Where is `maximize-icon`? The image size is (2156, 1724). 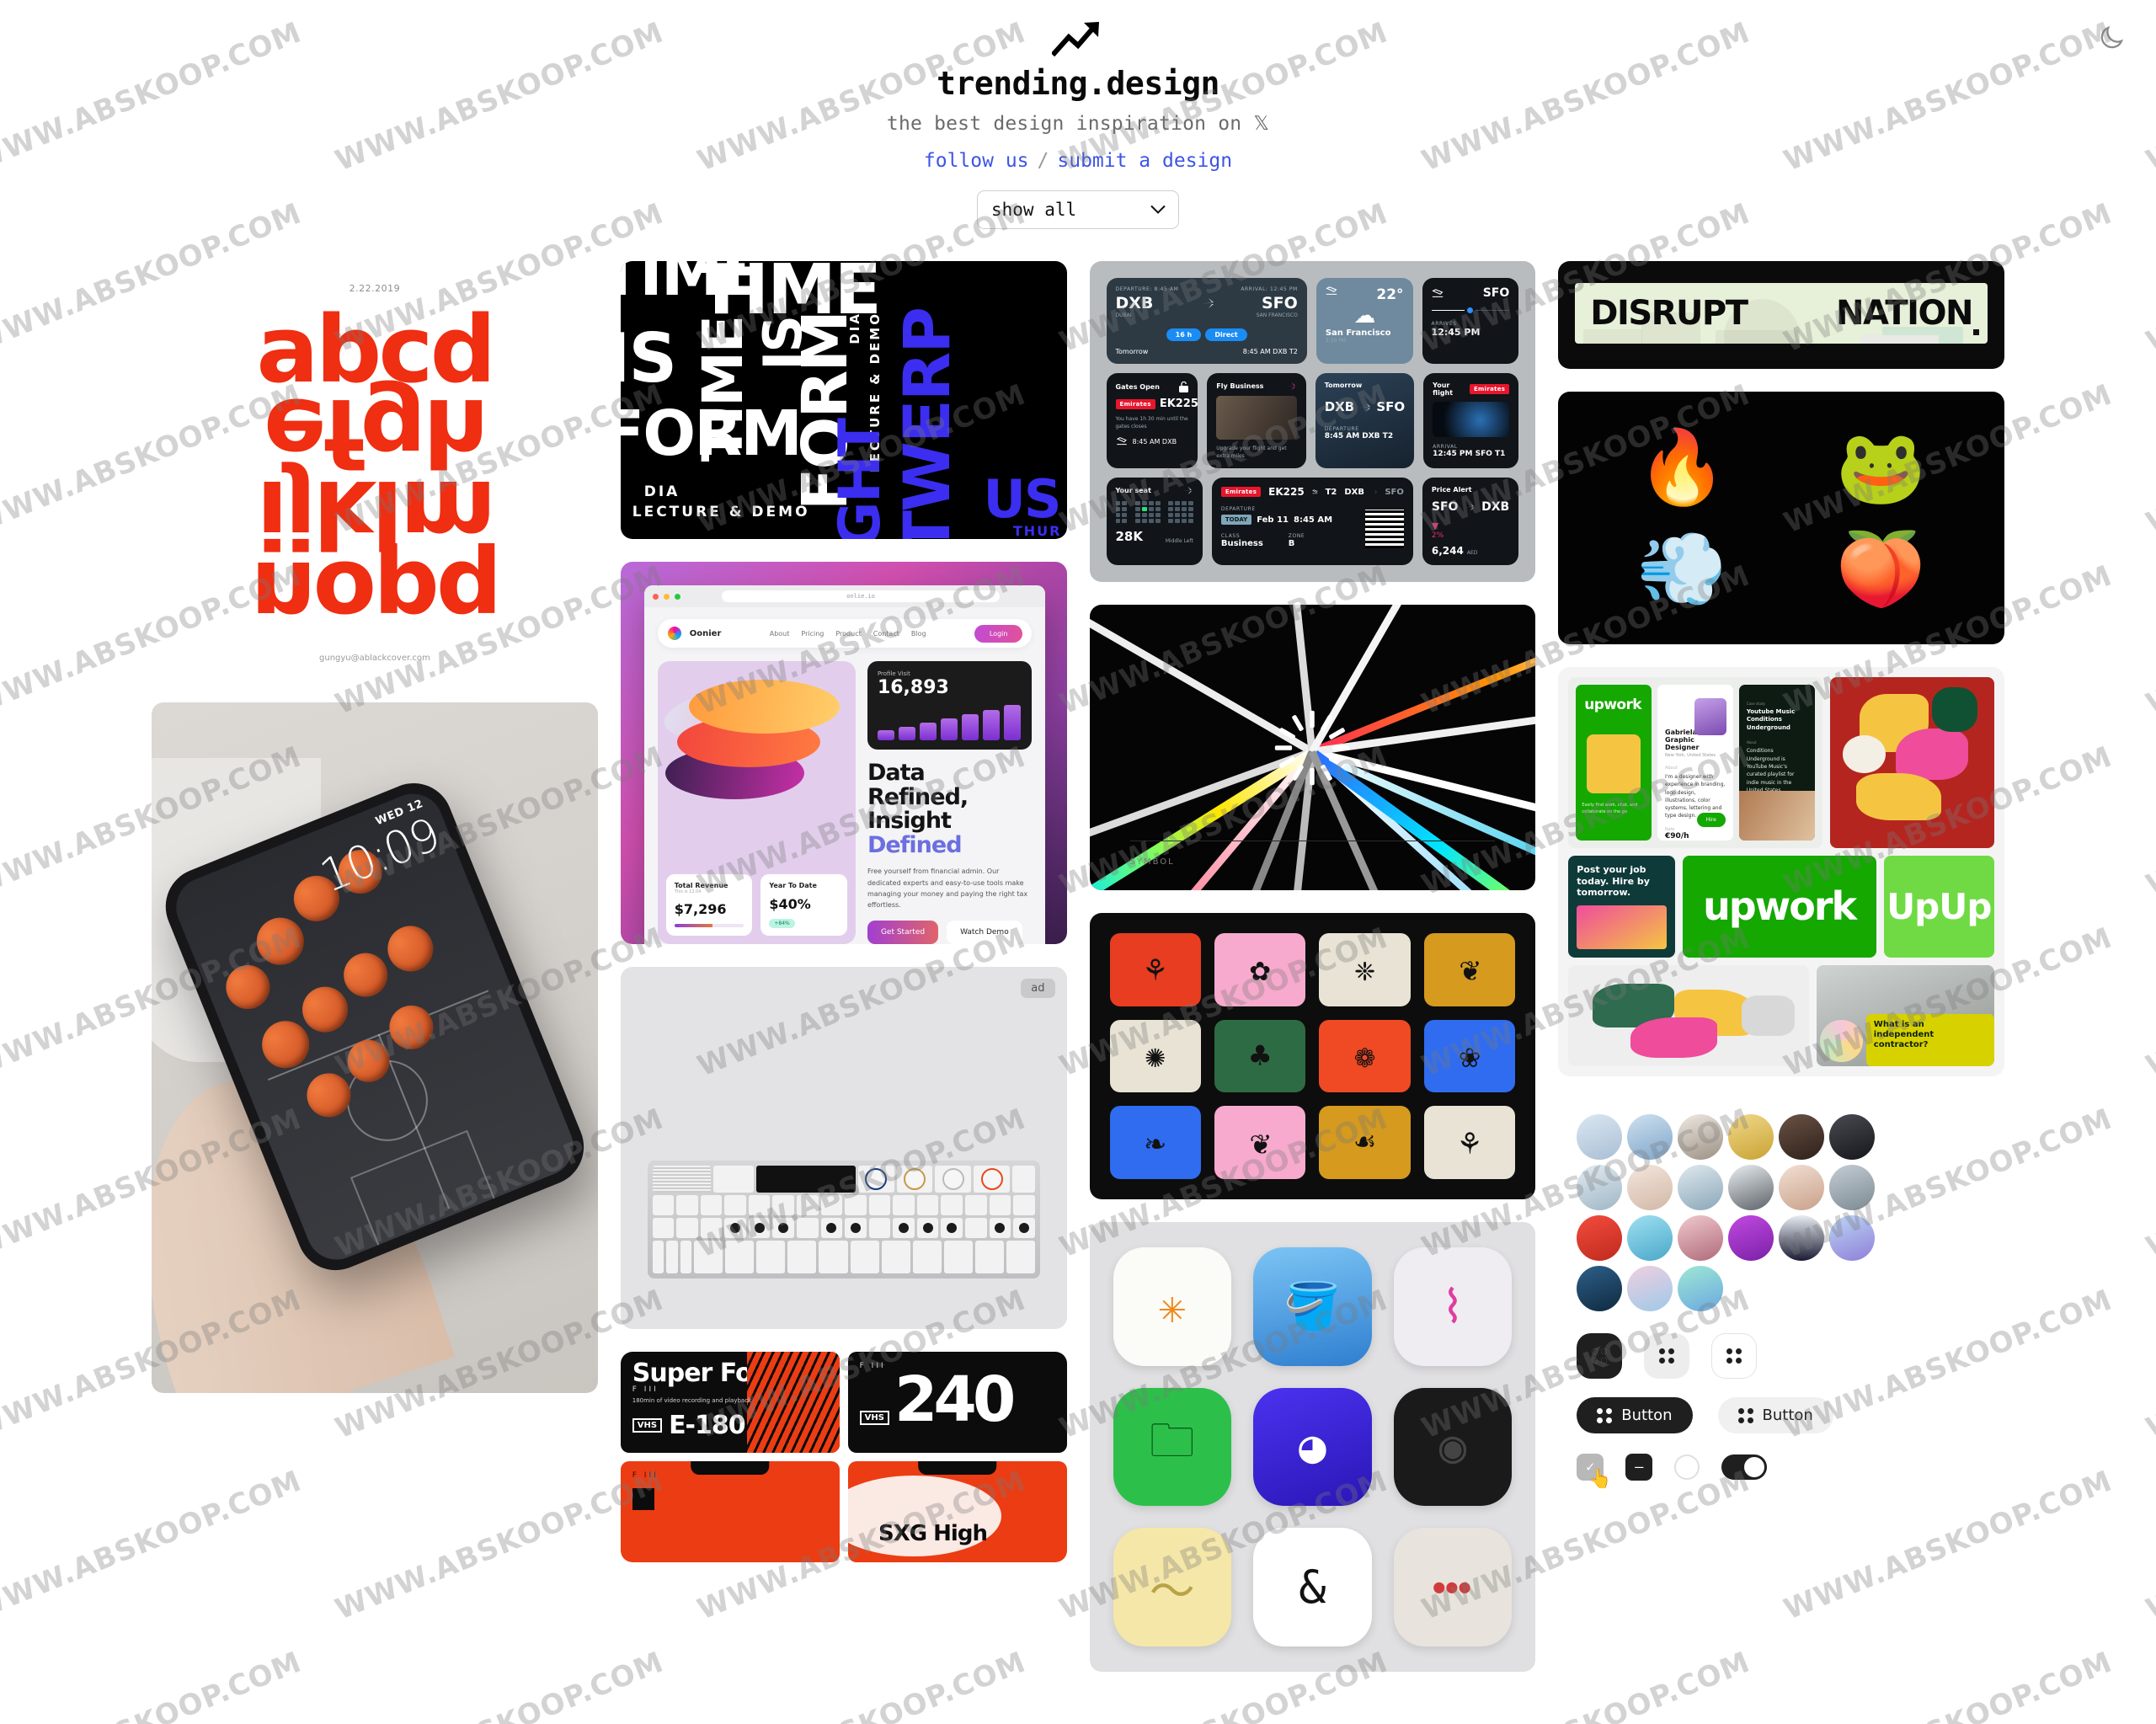
maximize-icon is located at coordinates (677, 596).